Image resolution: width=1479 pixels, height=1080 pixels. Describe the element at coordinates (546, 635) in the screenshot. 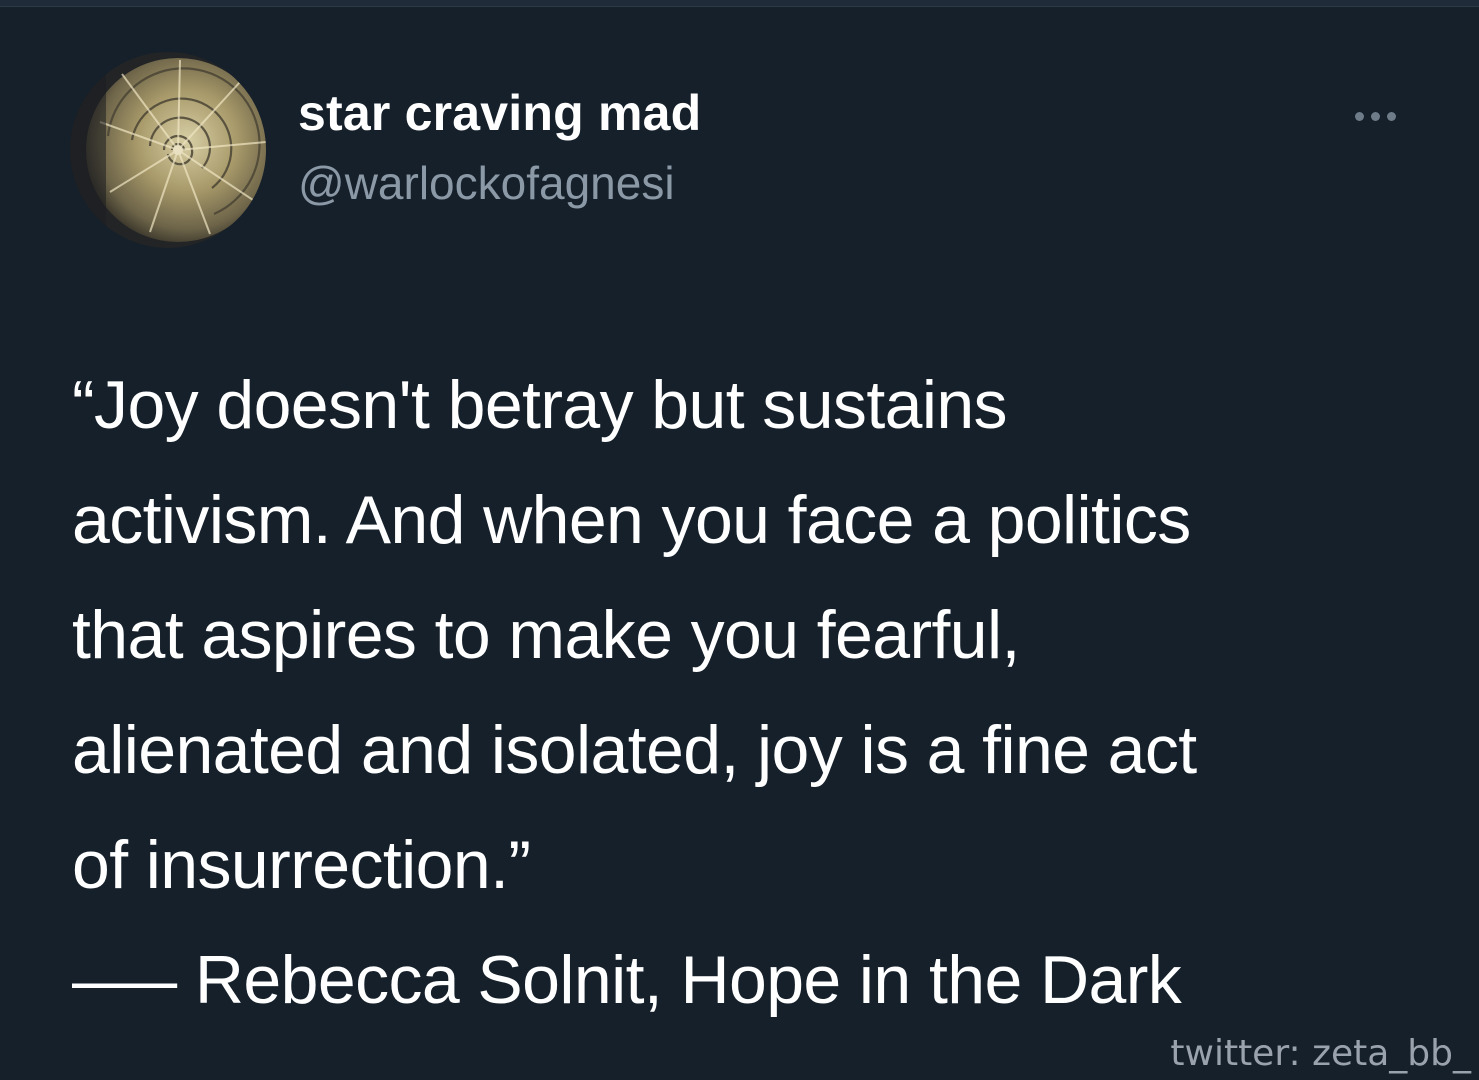

I see `tweet-line: that aspires to make you fearful,` at that location.